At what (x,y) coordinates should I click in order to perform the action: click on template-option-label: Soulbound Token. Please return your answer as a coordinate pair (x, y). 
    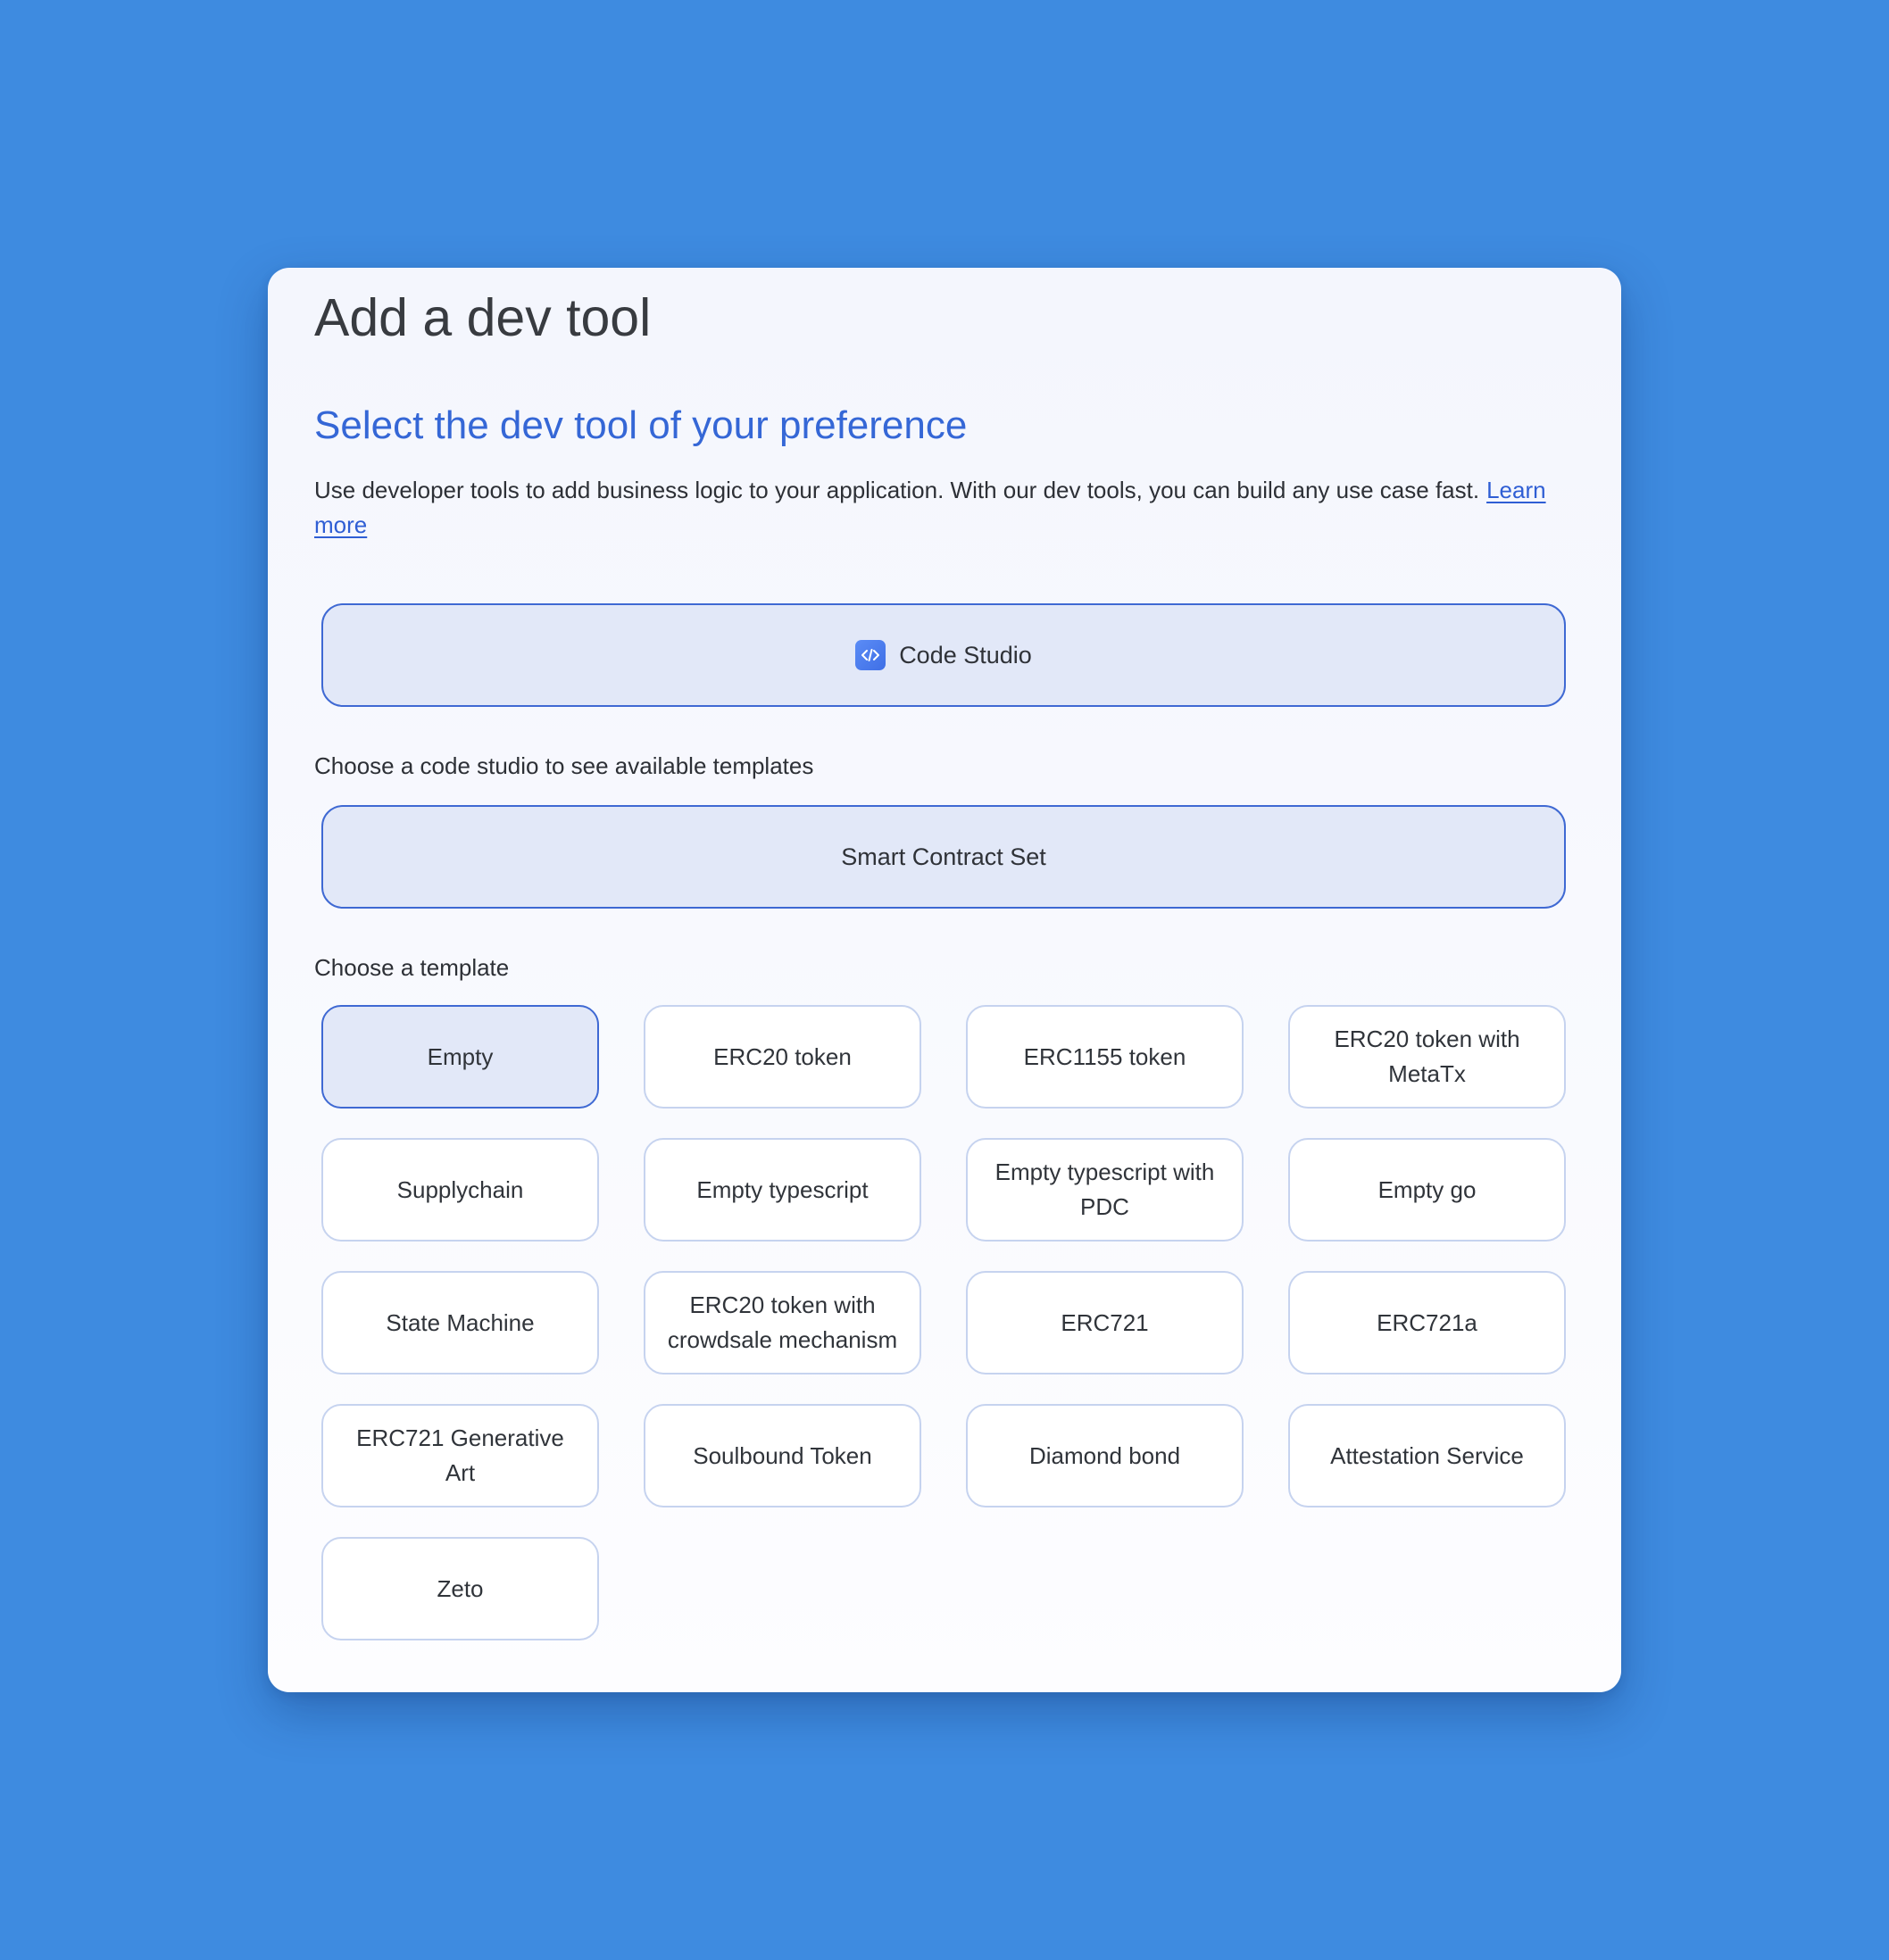
    Looking at the image, I should click on (782, 1455).